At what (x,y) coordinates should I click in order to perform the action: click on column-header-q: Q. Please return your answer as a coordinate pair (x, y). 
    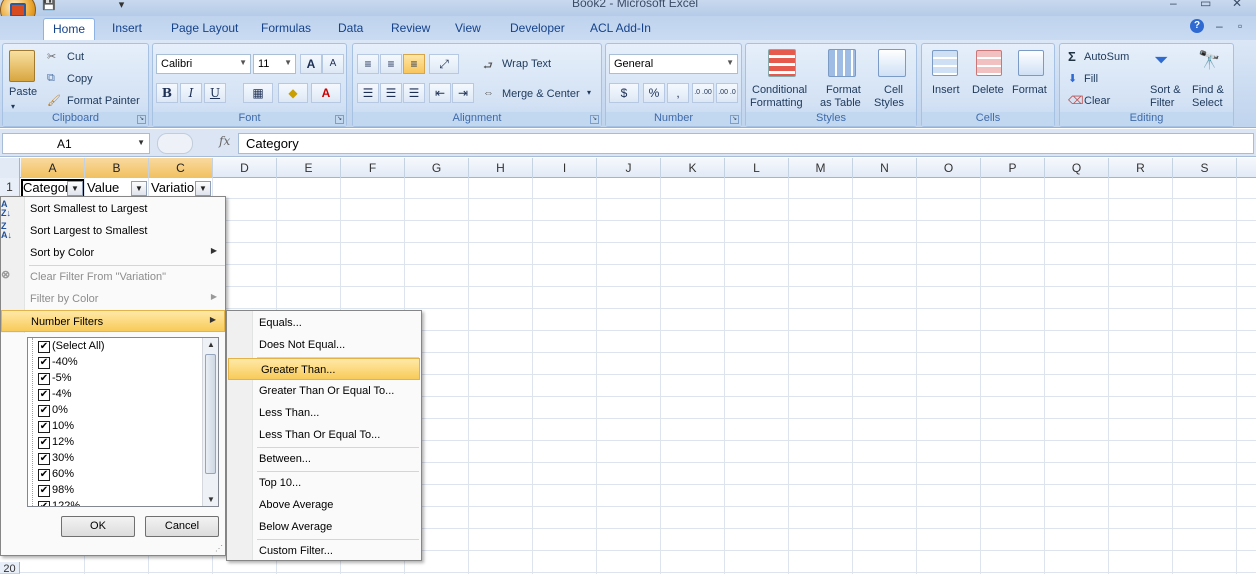
    Looking at the image, I should click on (1077, 168).